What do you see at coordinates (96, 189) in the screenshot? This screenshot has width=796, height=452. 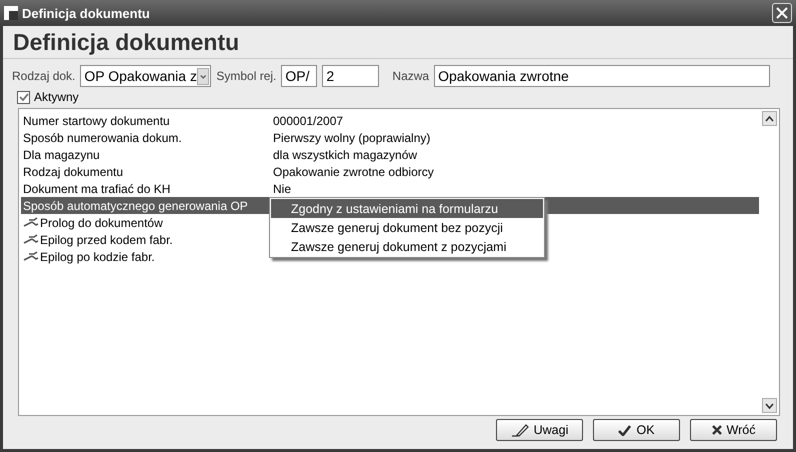 I see `property-label: Dokument ma trafiać do KH` at bounding box center [96, 189].